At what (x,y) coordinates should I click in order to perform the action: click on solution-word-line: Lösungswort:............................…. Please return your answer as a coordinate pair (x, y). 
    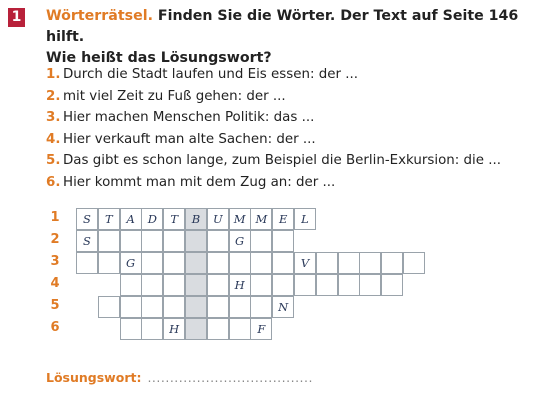
    Looking at the image, I should click on (179, 377).